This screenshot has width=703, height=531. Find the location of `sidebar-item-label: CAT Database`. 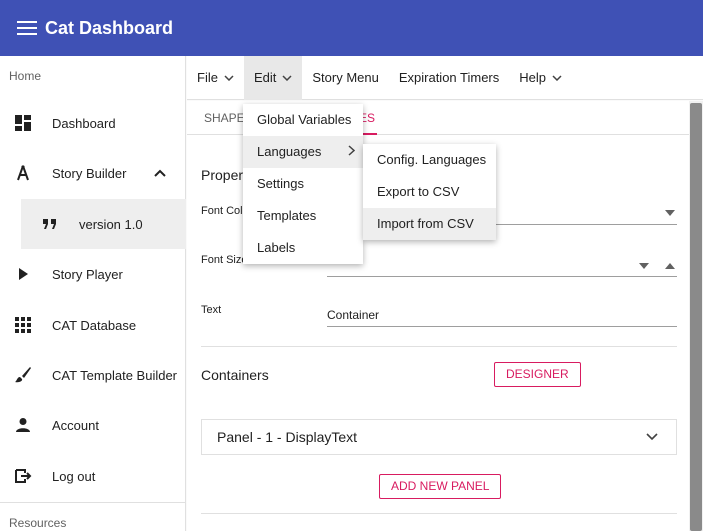

sidebar-item-label: CAT Database is located at coordinates (94, 325).